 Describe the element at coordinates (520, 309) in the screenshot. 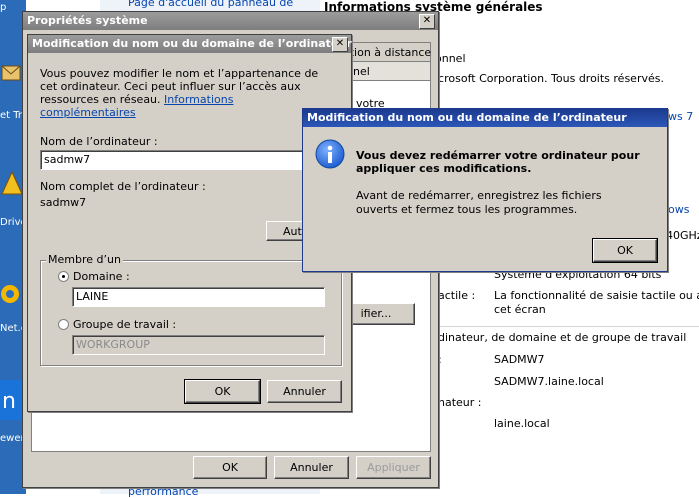

I see `info-value: cet écran` at that location.